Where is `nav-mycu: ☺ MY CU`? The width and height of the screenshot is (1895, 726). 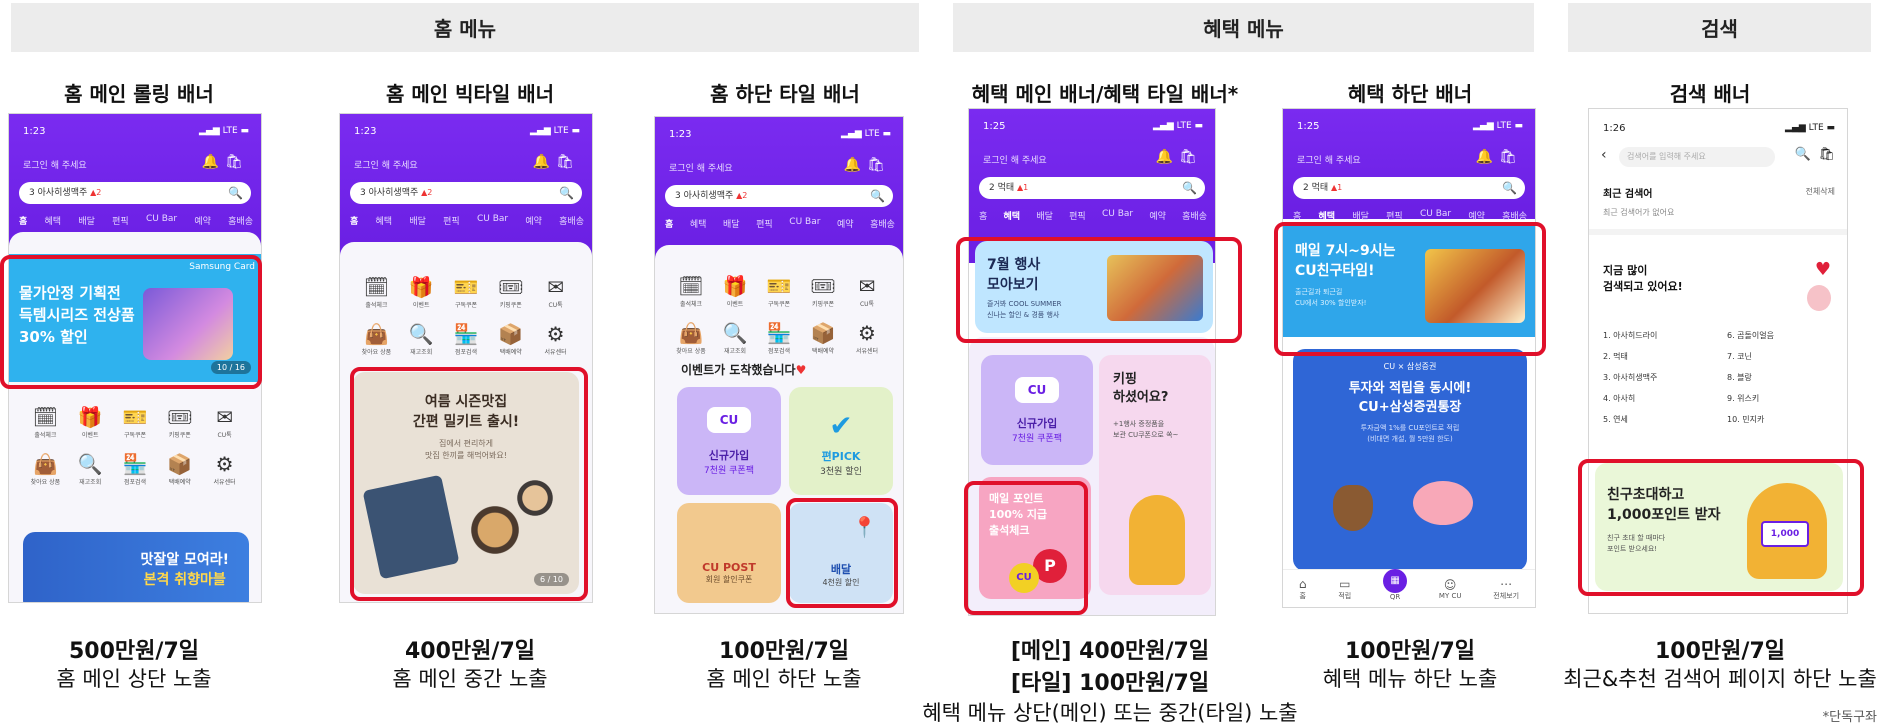
nav-mycu: ☺ MY CU is located at coordinates (1450, 589).